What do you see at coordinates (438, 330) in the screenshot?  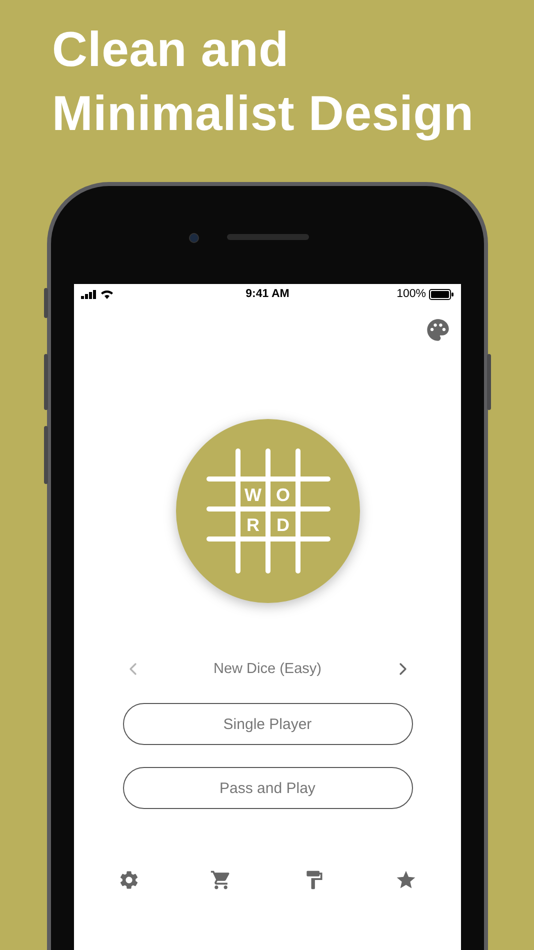 I see `palette-icon` at bounding box center [438, 330].